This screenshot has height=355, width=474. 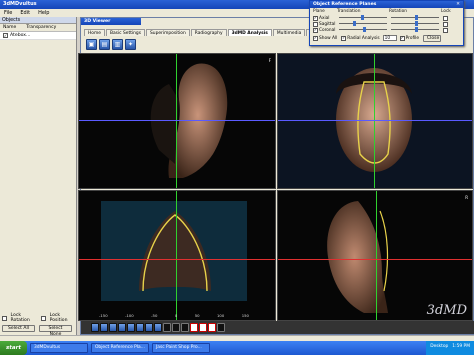 I want to click on ruler-tick: 150, so click(x=245, y=315).